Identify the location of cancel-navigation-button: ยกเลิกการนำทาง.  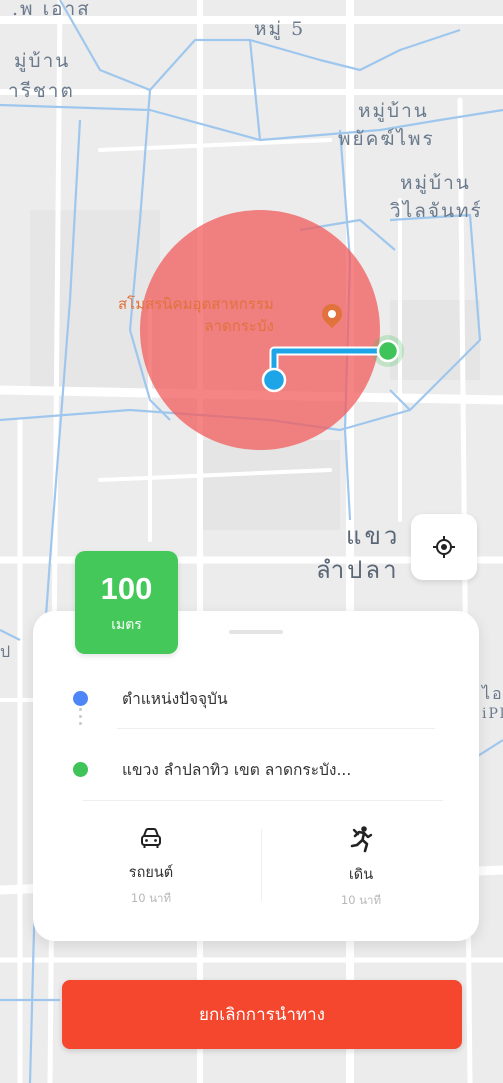
(262, 1014).